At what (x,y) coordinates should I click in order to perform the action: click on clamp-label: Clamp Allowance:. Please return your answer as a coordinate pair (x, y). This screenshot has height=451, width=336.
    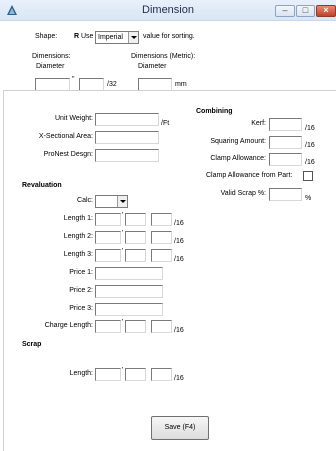
    Looking at the image, I should click on (238, 158).